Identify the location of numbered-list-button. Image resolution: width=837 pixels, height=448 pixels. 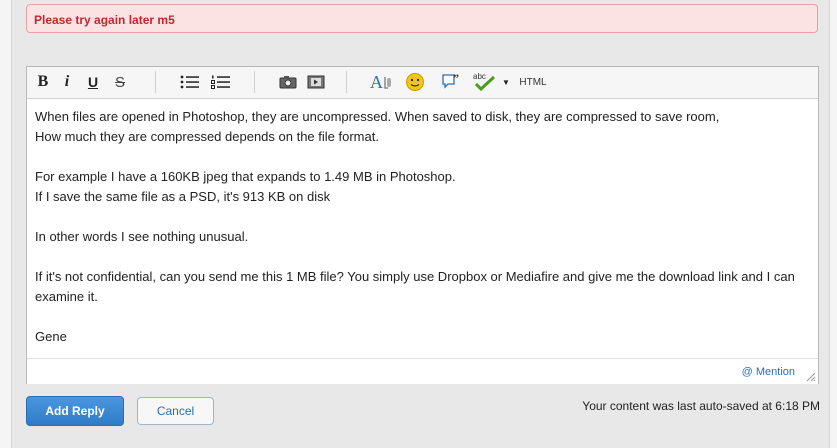
(221, 82).